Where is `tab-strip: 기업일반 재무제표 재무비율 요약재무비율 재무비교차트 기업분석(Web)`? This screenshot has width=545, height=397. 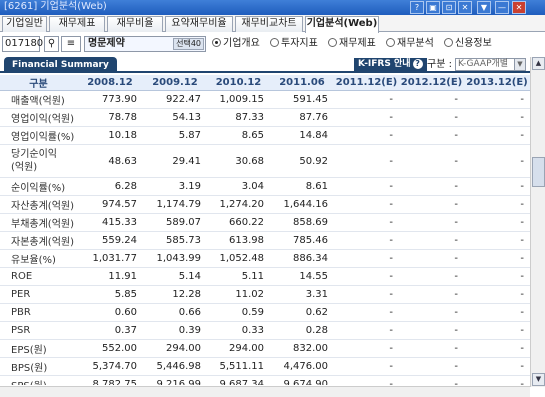 tab-strip: 기업일반 재무제표 재무비율 요약재무비율 재무비교차트 기업분석(Web) is located at coordinates (272, 24).